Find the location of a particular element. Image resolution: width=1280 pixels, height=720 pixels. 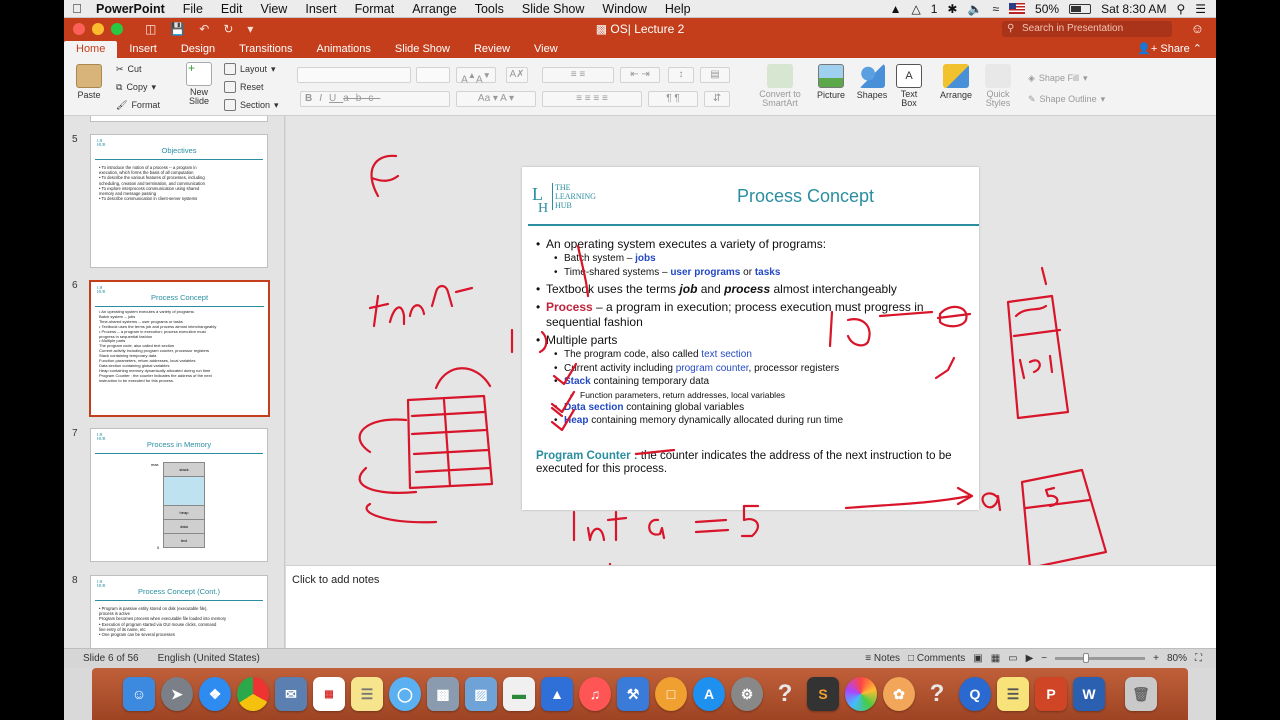

notes-toggle: ≡ Notes is located at coordinates (882, 658).